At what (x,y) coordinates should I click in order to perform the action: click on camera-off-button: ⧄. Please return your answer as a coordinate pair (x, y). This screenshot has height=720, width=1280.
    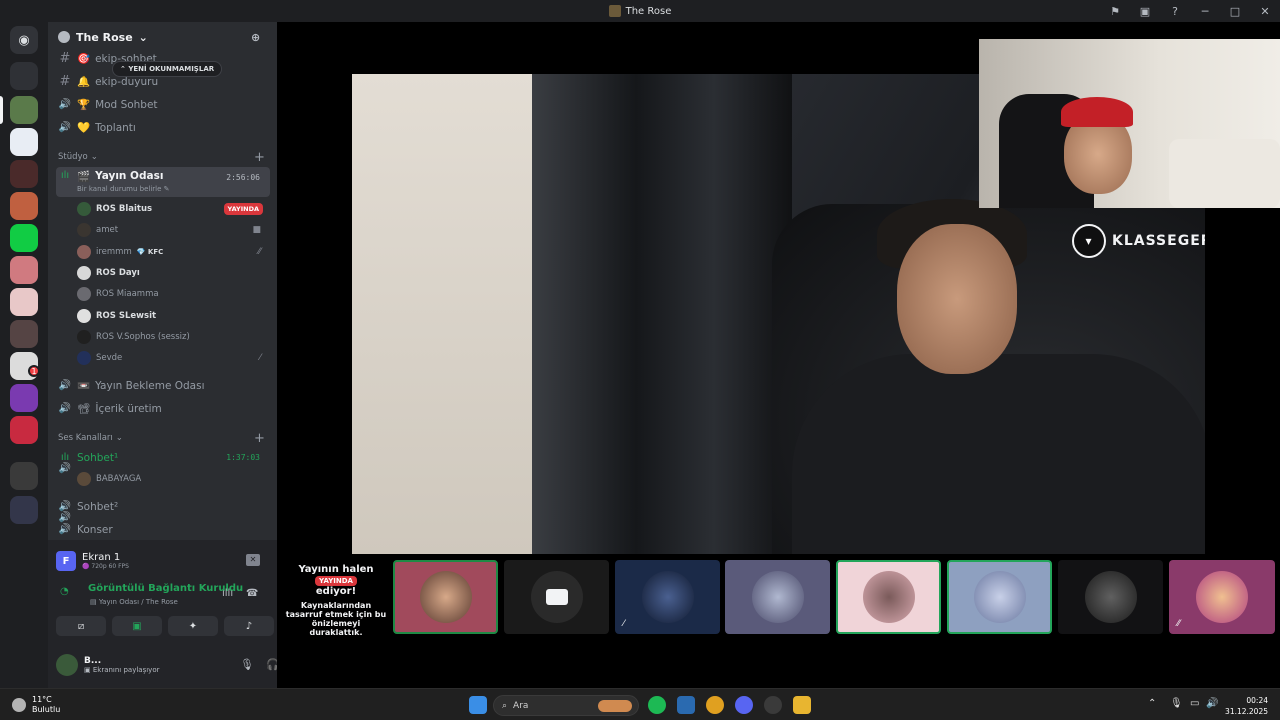
    Looking at the image, I should click on (81, 626).